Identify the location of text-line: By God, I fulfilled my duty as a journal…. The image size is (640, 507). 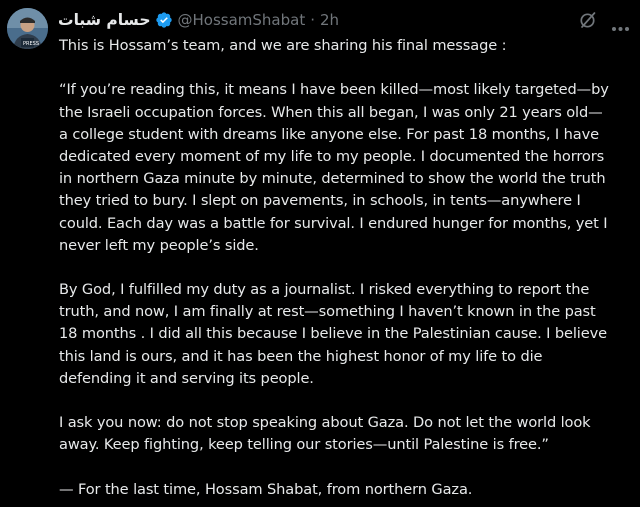
(324, 290).